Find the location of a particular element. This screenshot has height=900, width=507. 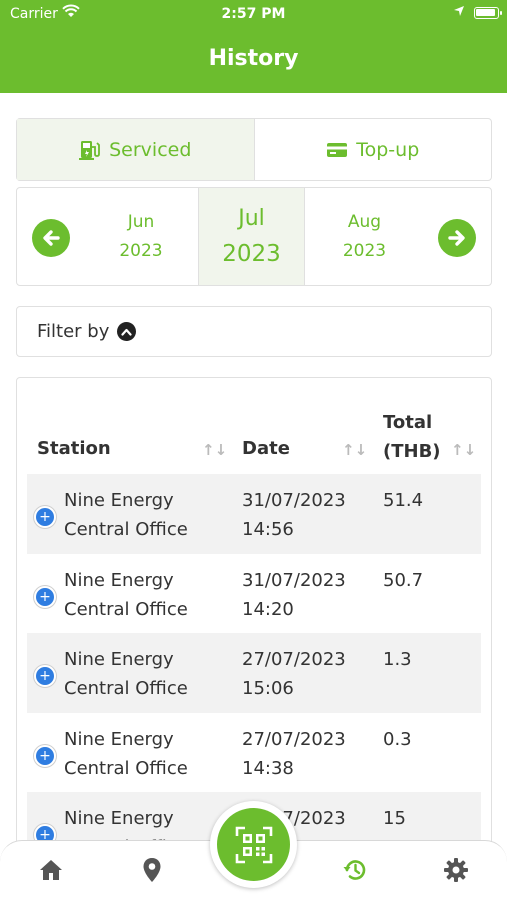

total-header-line1: Total is located at coordinates (408, 422).